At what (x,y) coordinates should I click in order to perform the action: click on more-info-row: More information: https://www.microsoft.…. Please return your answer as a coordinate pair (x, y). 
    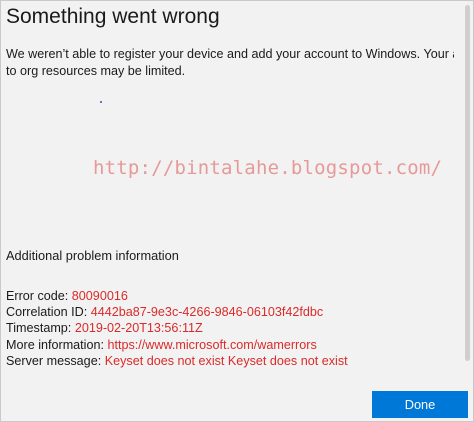
    Looking at the image, I should click on (228, 345).